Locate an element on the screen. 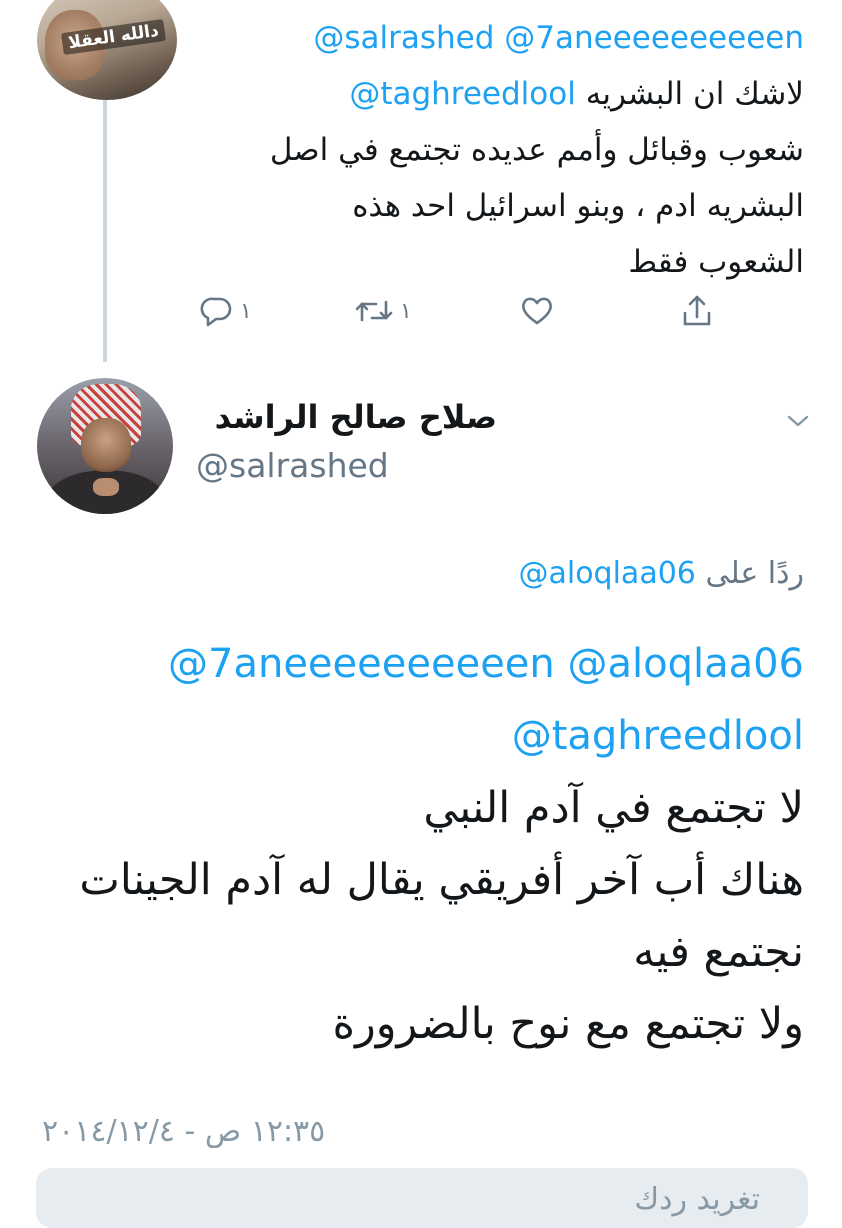  parent-line-2-arabic: لاشك ان البشريه is located at coordinates (694, 94).